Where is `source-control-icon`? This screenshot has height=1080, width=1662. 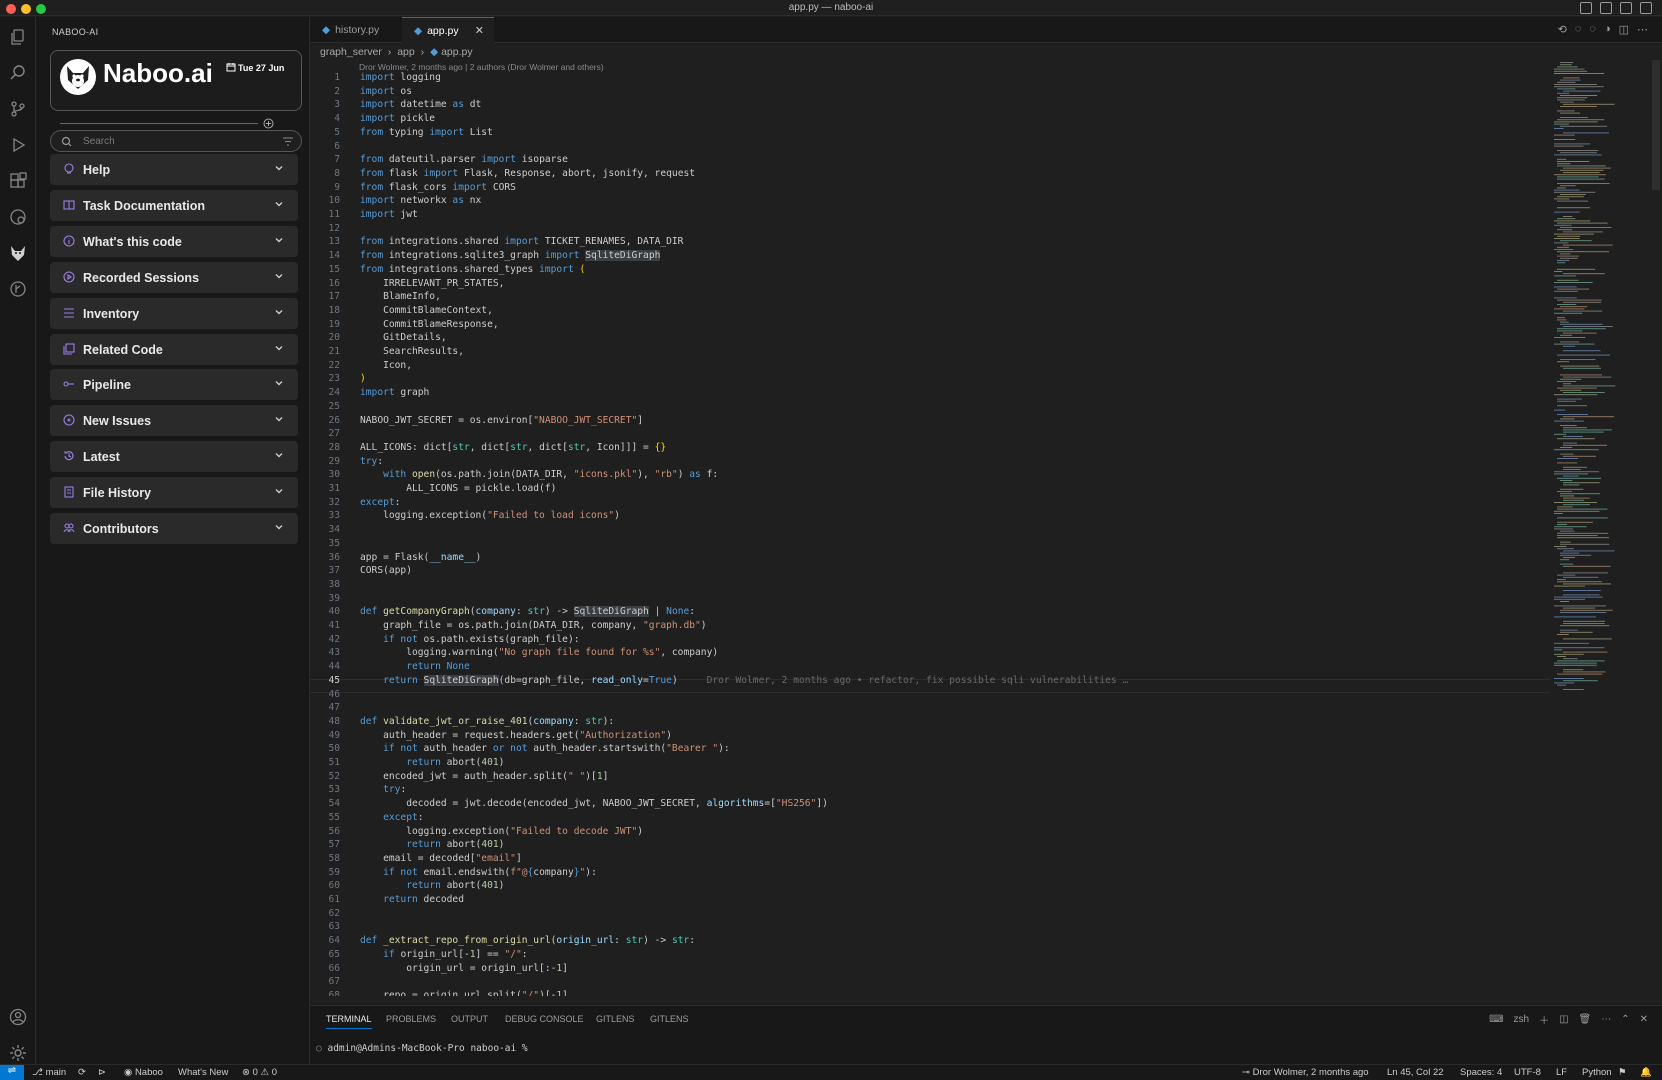
source-control-icon is located at coordinates (18, 109).